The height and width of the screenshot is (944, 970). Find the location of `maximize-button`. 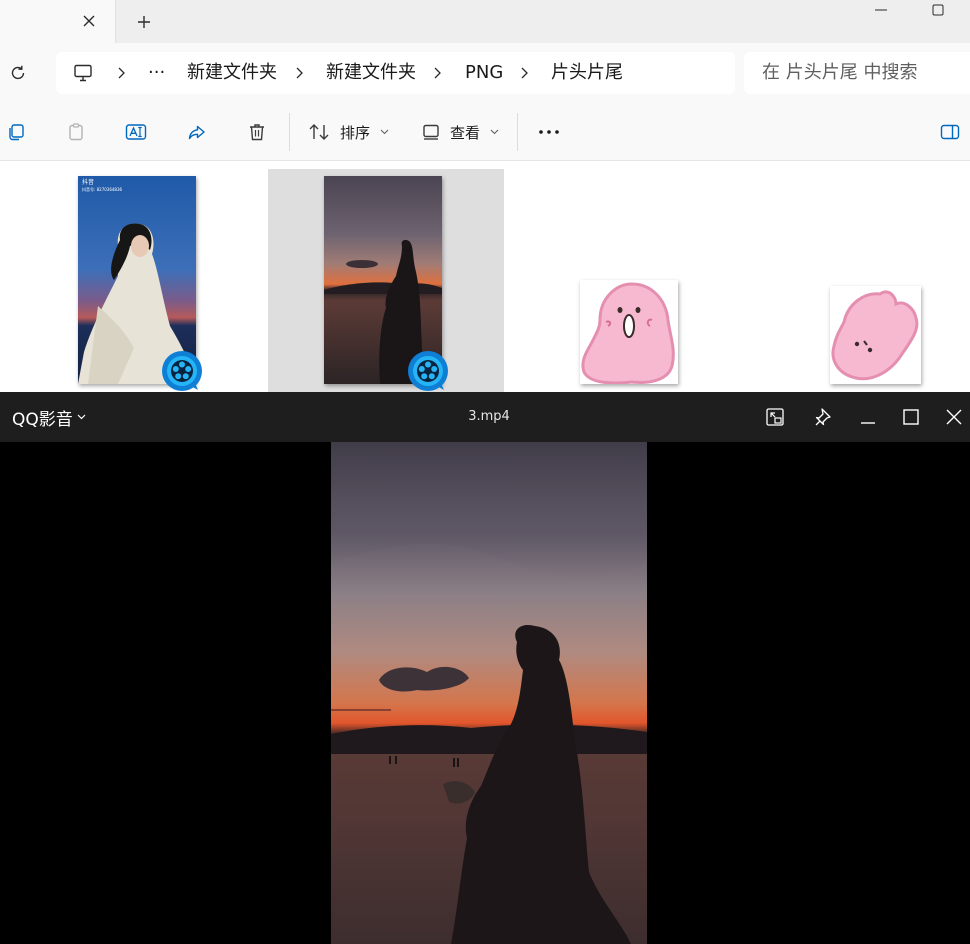

maximize-button is located at coordinates (938, 10).